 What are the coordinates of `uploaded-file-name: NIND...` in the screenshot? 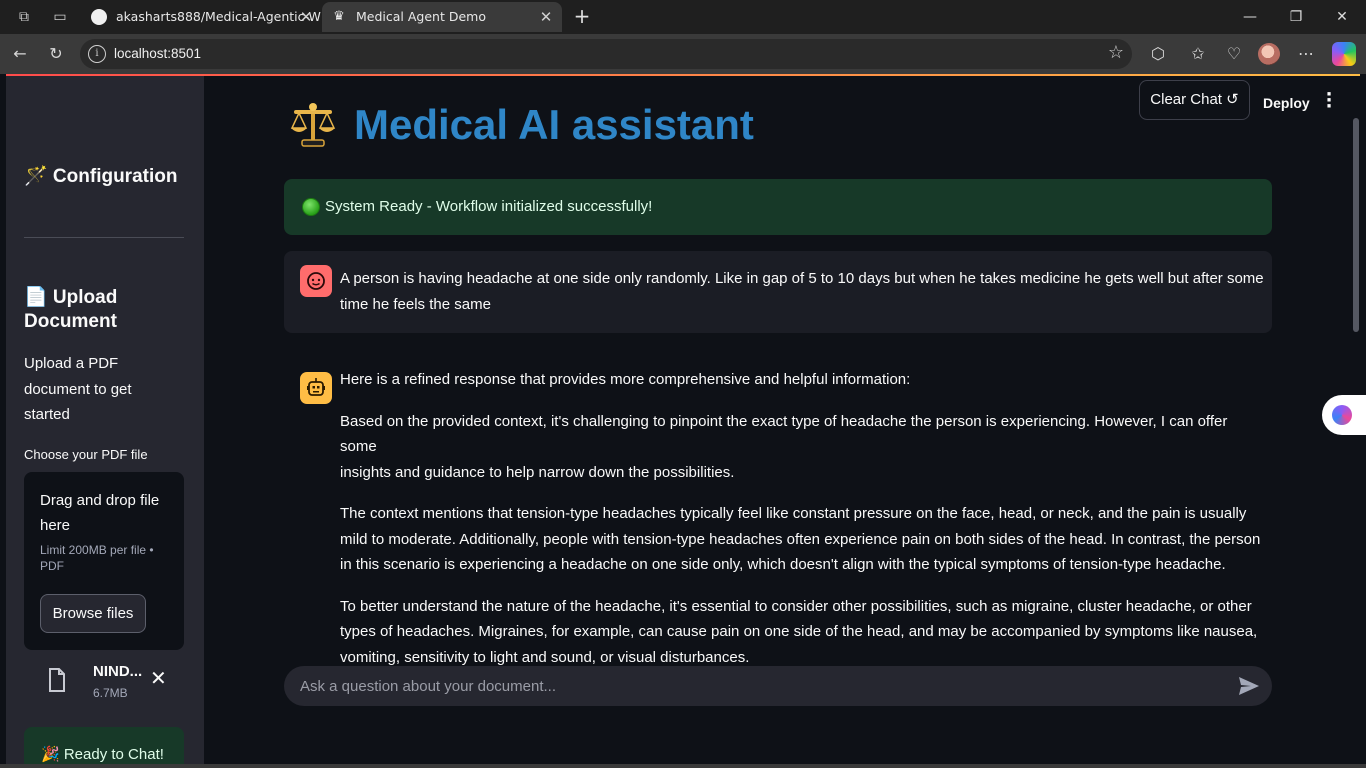 It's located at (118, 671).